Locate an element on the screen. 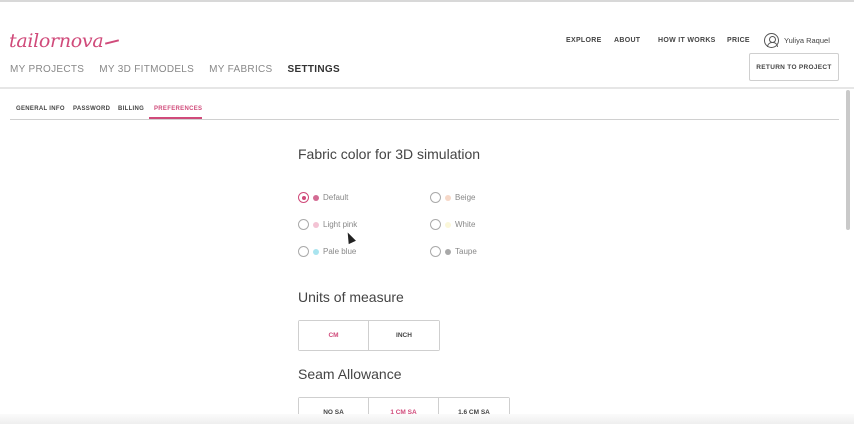 This screenshot has width=854, height=424. fabric-color-option-pale-blue: Pale blue is located at coordinates (327, 251).